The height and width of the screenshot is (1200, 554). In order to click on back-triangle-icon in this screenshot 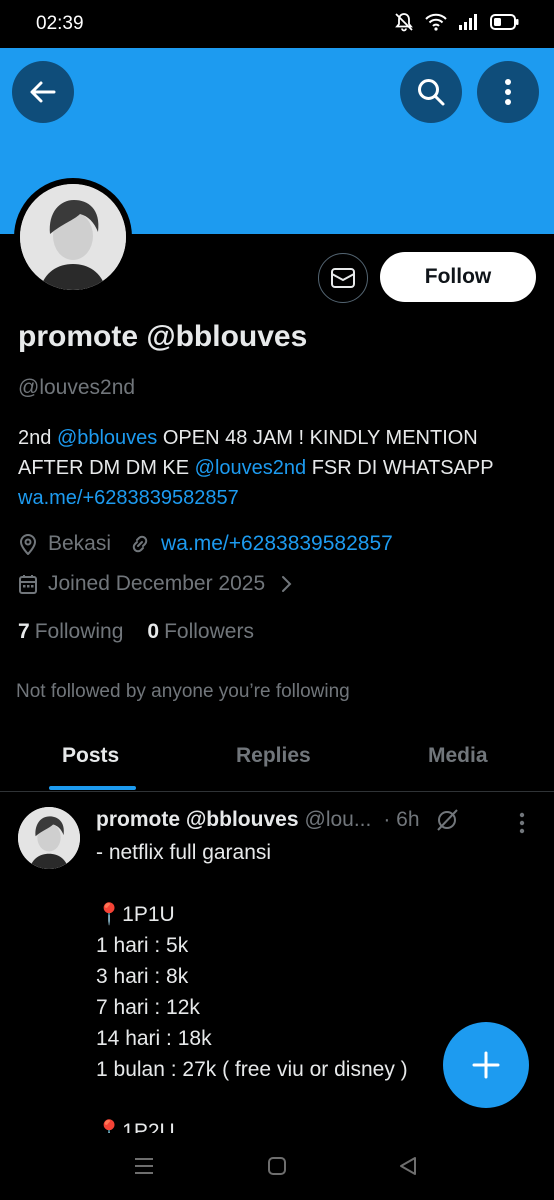, I will do `click(408, 1166)`.